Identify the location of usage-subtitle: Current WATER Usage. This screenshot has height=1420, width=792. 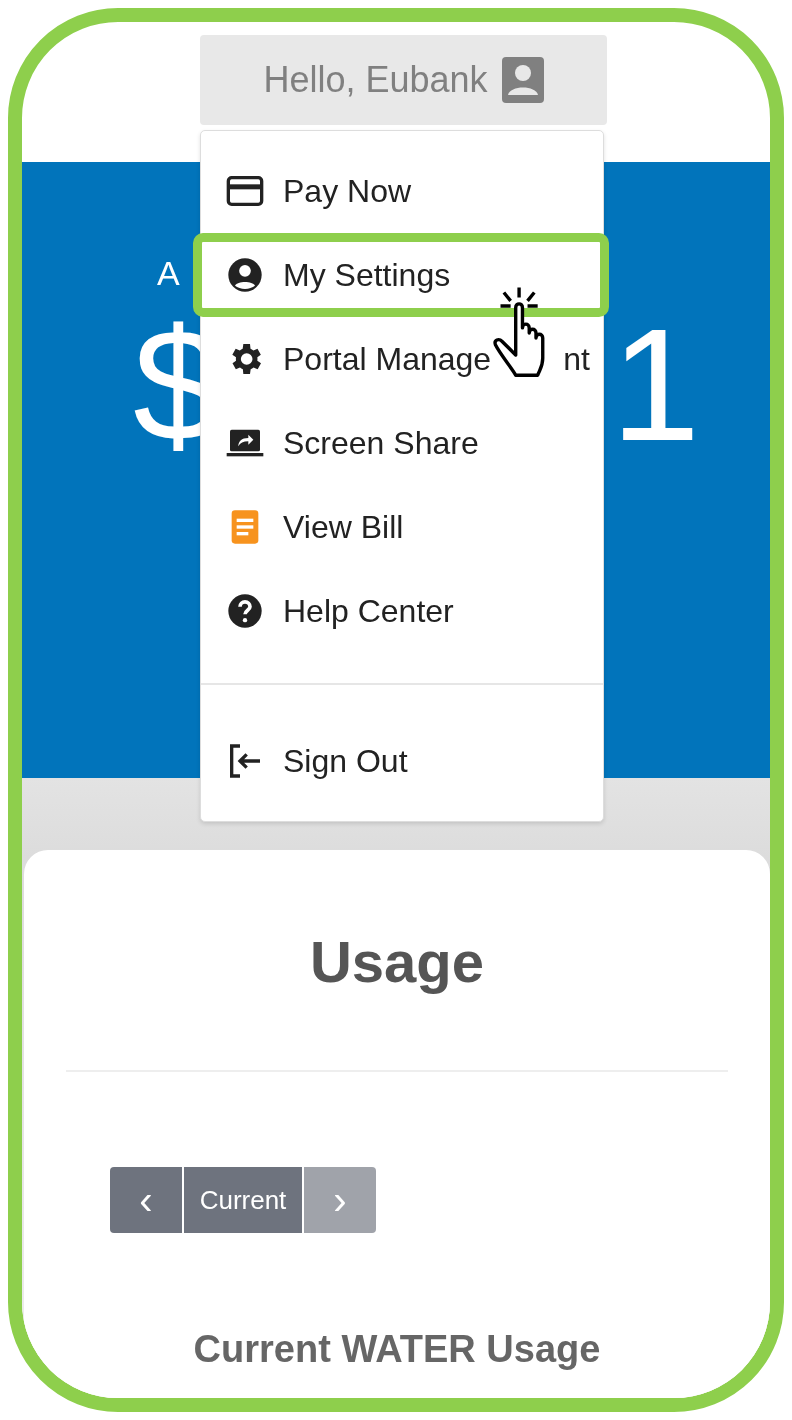
(397, 1349).